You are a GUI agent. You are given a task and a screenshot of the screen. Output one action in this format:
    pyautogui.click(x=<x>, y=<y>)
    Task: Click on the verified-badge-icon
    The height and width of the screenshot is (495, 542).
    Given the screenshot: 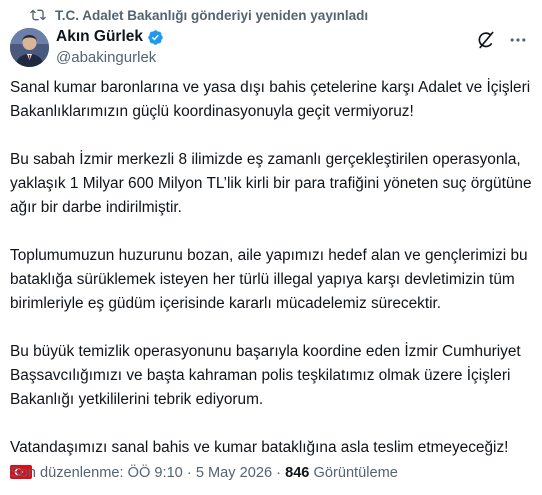 What is the action you would take?
    pyautogui.click(x=155, y=37)
    